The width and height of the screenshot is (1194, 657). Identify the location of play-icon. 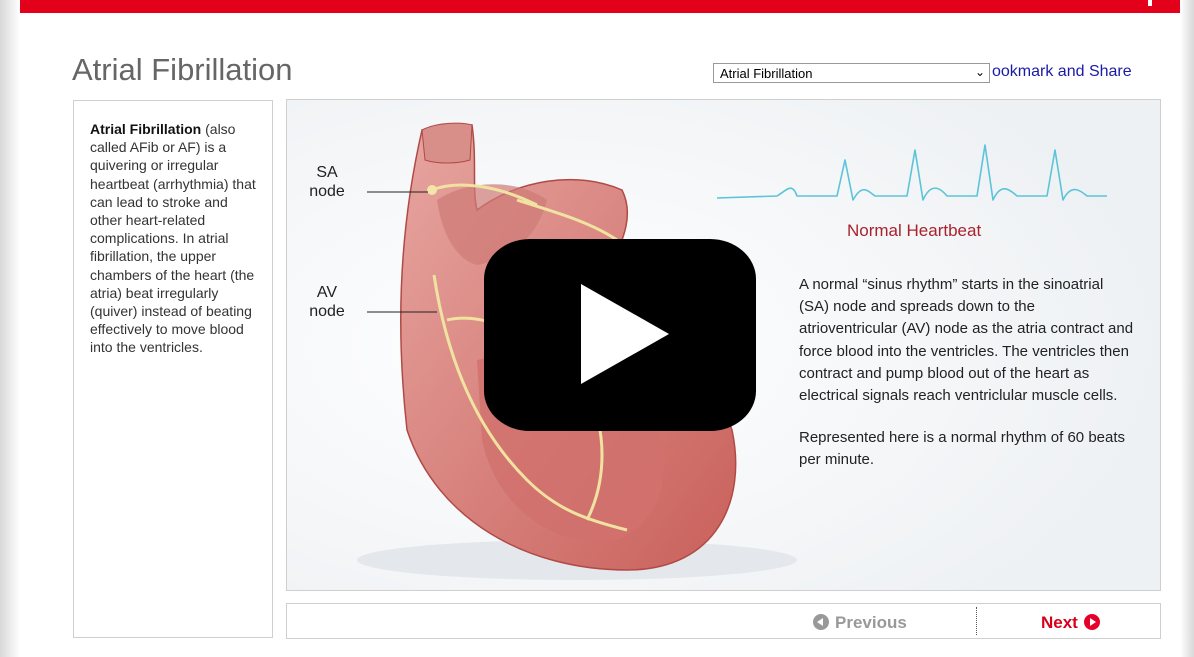
(625, 334).